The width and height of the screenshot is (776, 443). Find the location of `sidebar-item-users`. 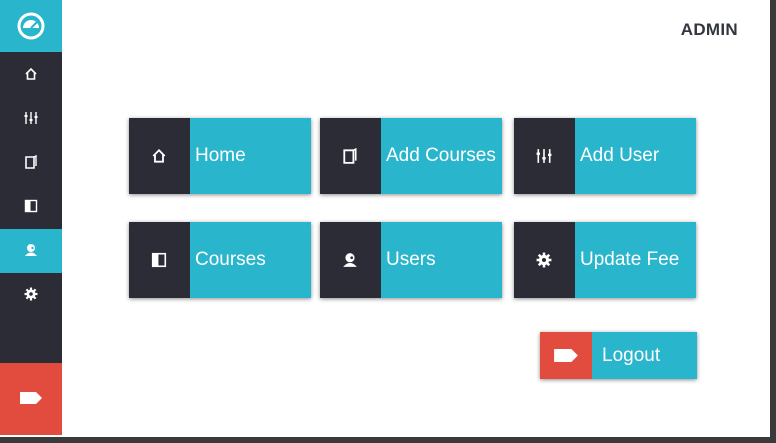

sidebar-item-users is located at coordinates (31, 251).